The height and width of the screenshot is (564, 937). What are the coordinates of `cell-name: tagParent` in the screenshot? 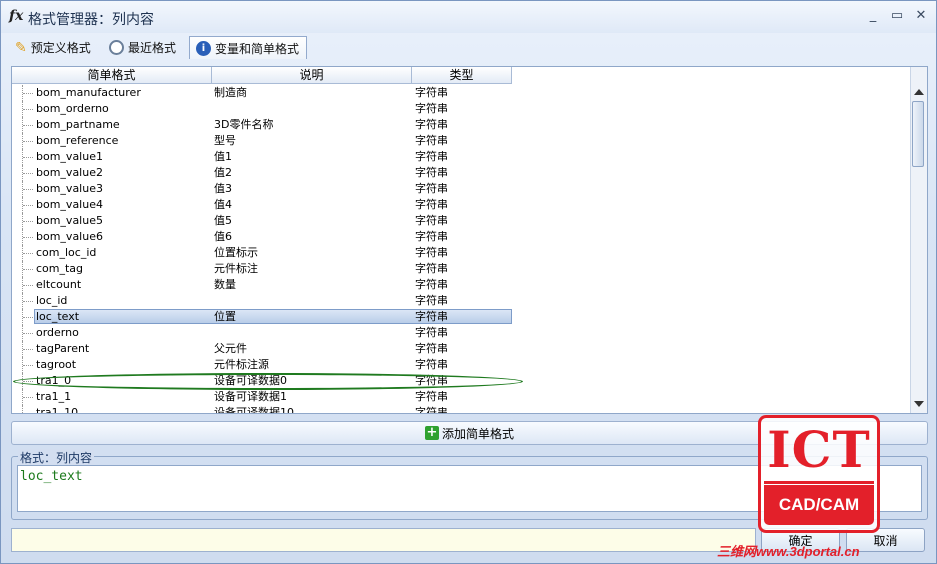 It's located at (63, 348).